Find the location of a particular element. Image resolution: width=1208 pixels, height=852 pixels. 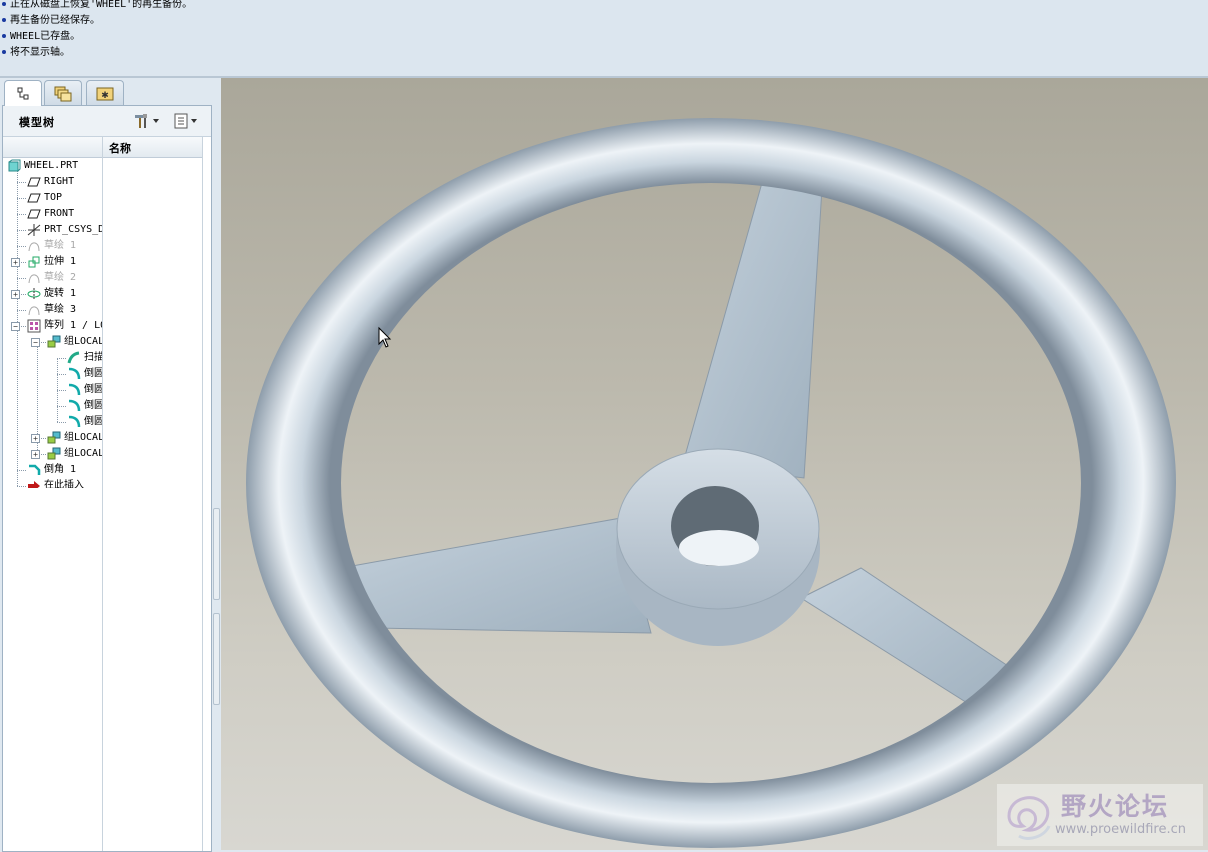

tree-item: RIGHT is located at coordinates (64, 182).